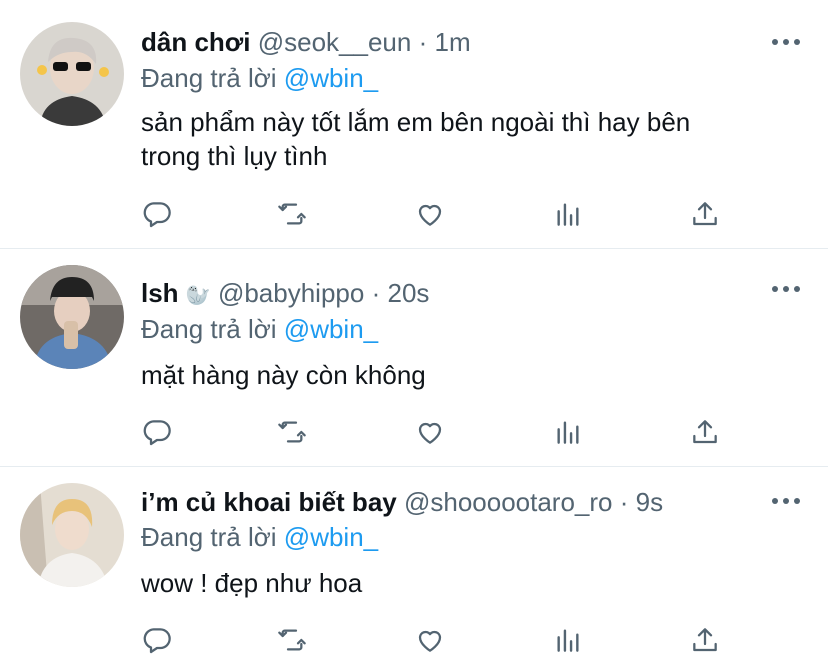  I want to click on tweet-text-line: mặt hàng này còn không, so click(283, 375).